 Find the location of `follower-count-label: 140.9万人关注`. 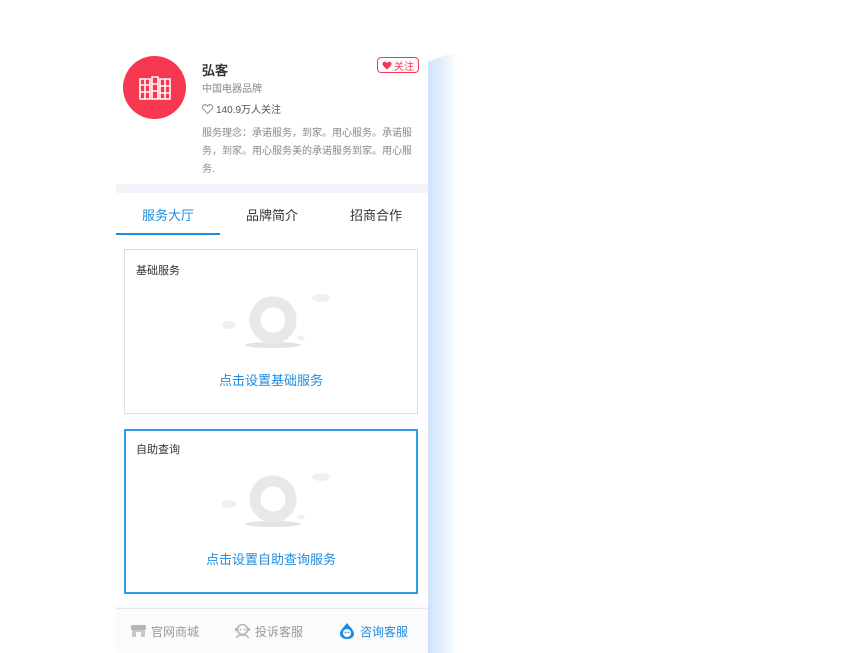

follower-count-label: 140.9万人关注 is located at coordinates (249, 110).